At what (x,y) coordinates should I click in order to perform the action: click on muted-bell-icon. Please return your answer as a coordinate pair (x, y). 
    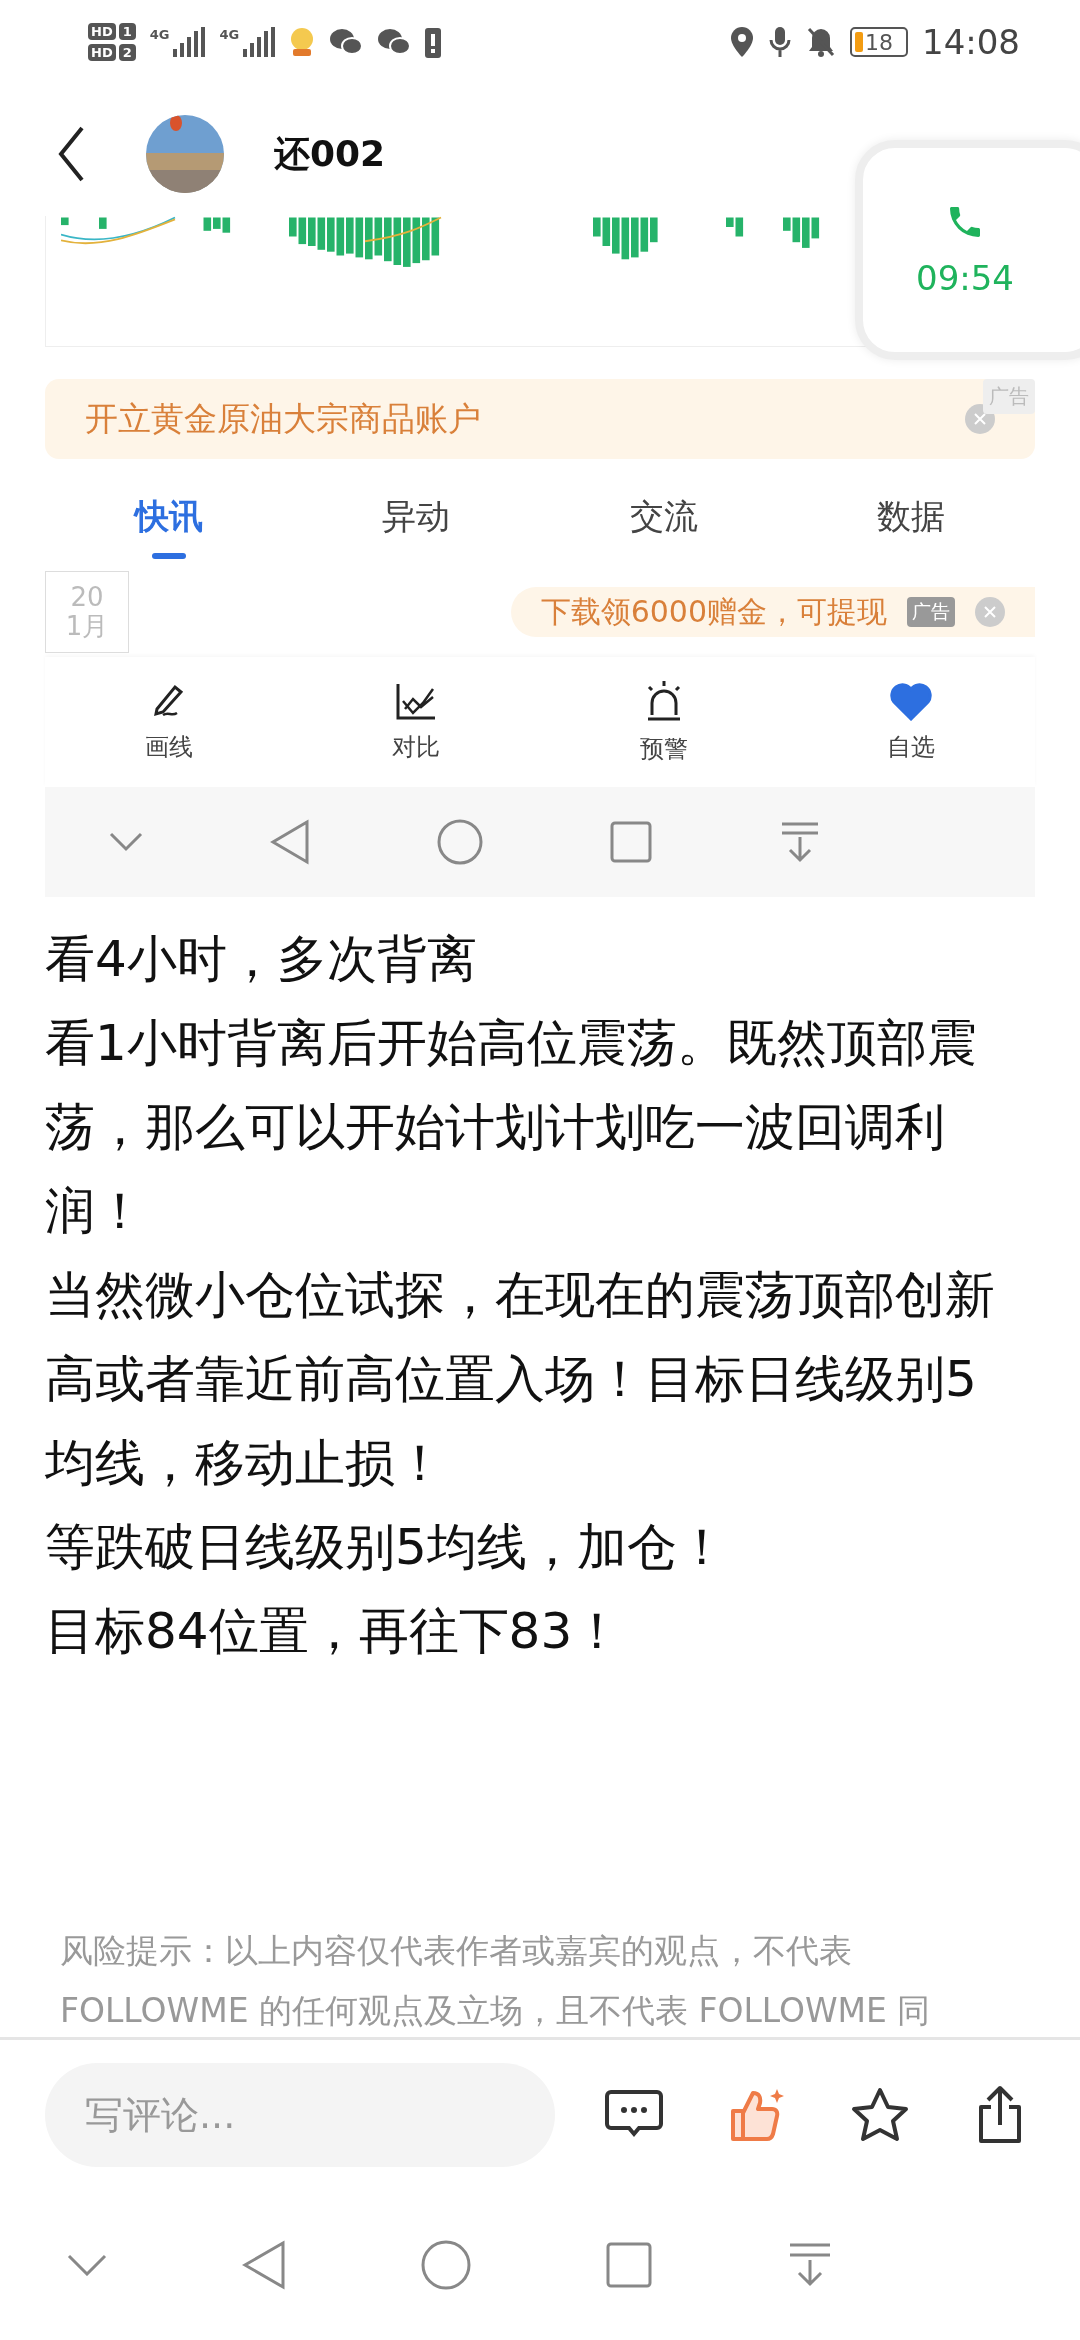
    Looking at the image, I should click on (821, 42).